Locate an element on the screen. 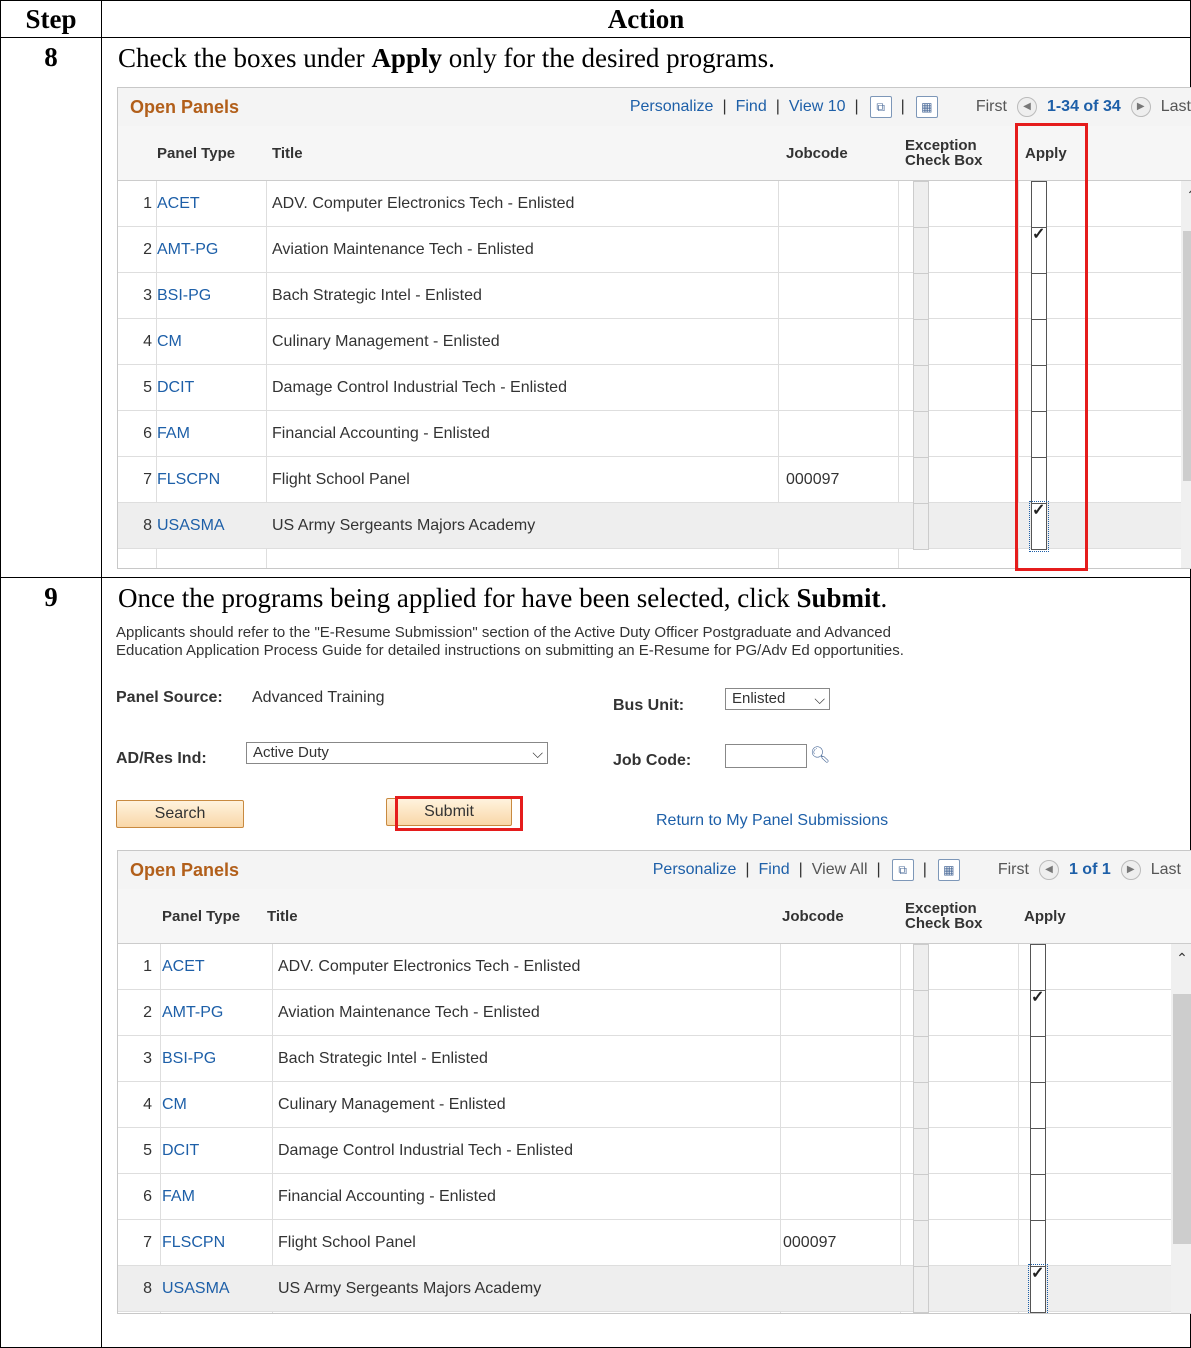  view-link: View All is located at coordinates (840, 870).